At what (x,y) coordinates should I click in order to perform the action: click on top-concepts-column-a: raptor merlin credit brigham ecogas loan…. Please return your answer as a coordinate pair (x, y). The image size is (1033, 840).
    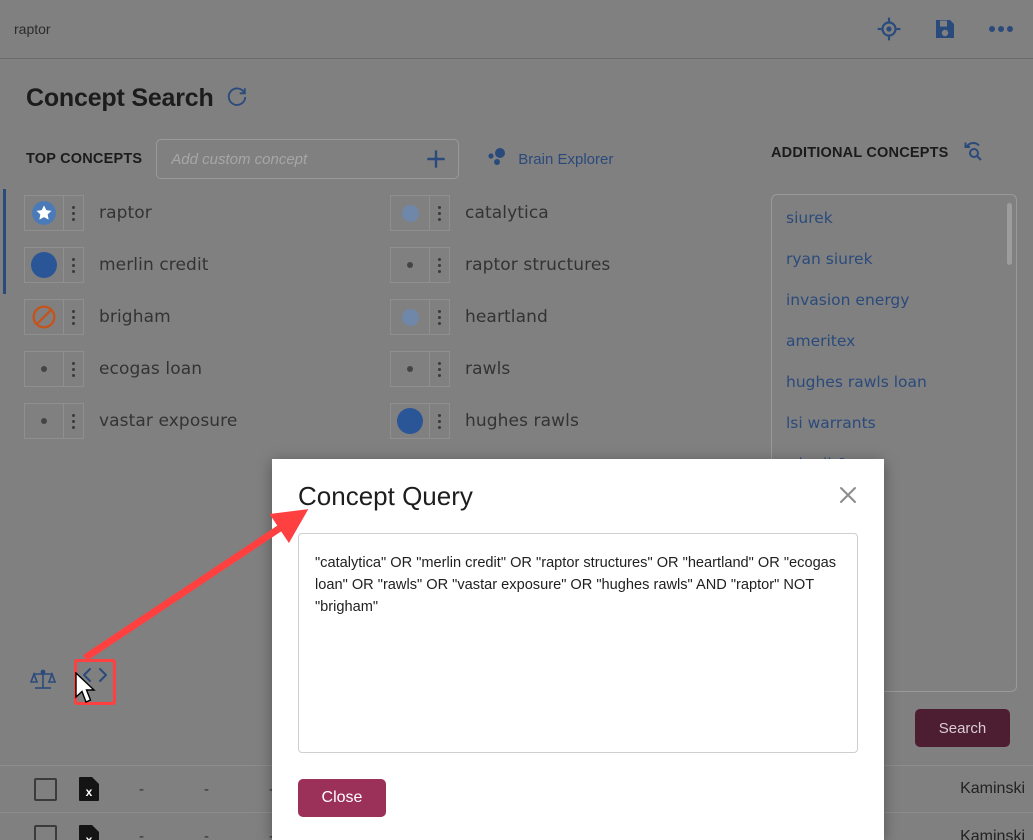
    Looking at the image, I should click on (130, 325).